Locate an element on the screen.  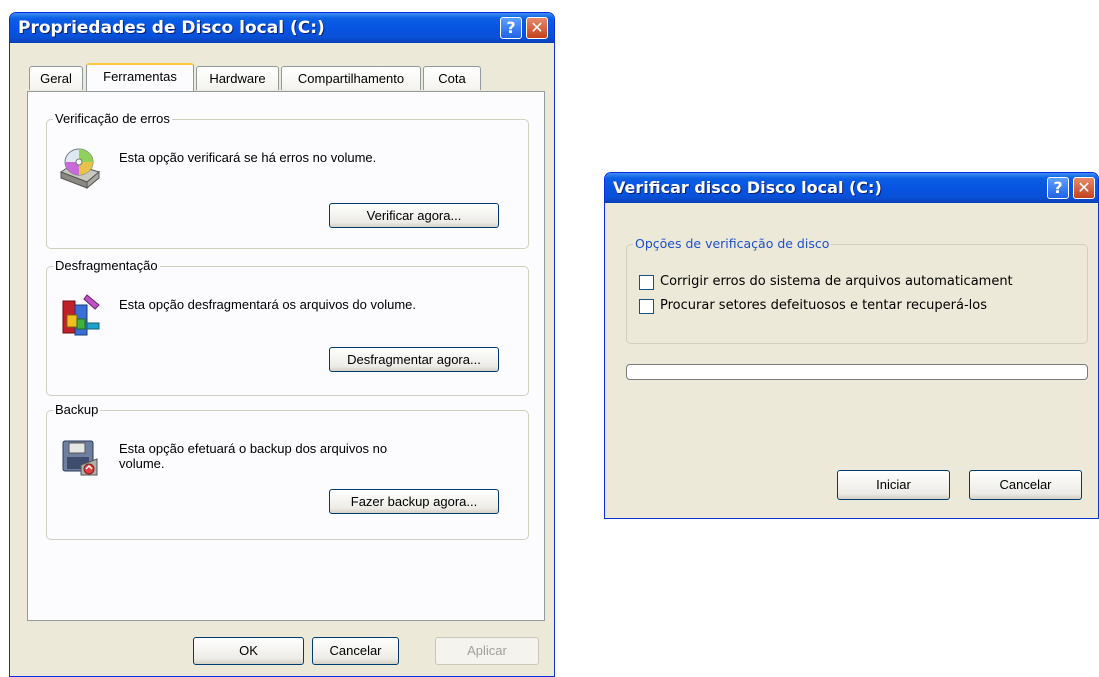
defrag-icon is located at coordinates (81, 315).